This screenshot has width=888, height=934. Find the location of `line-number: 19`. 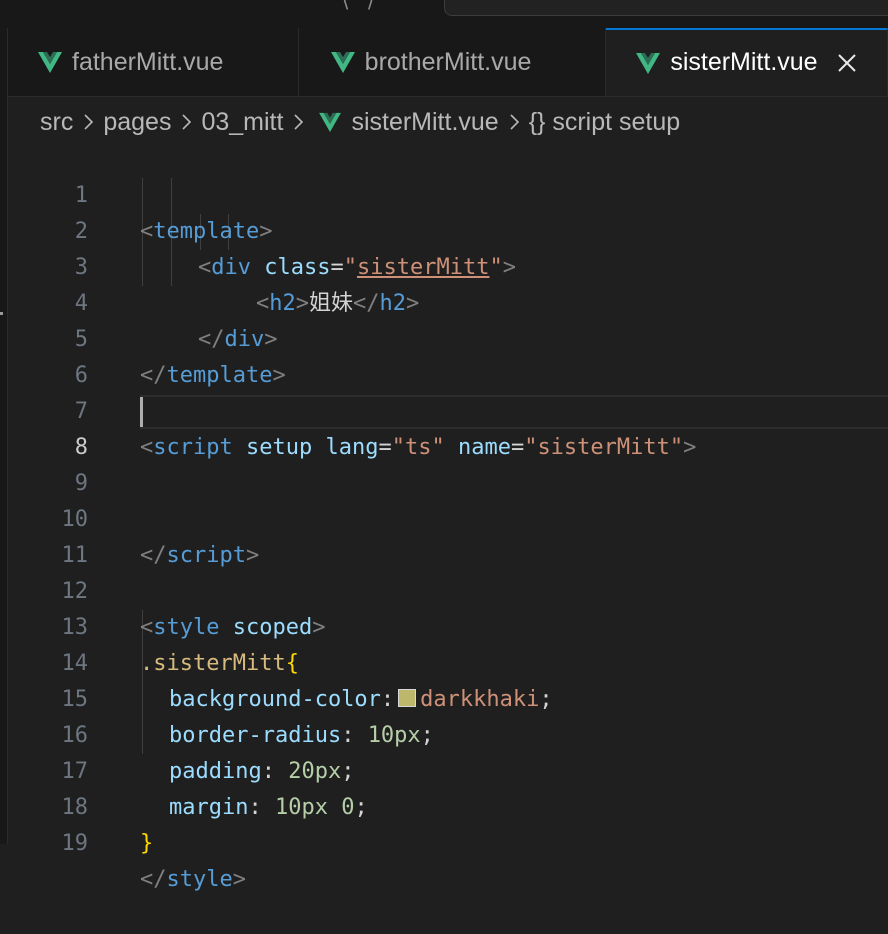

line-number: 19 is located at coordinates (75, 843).